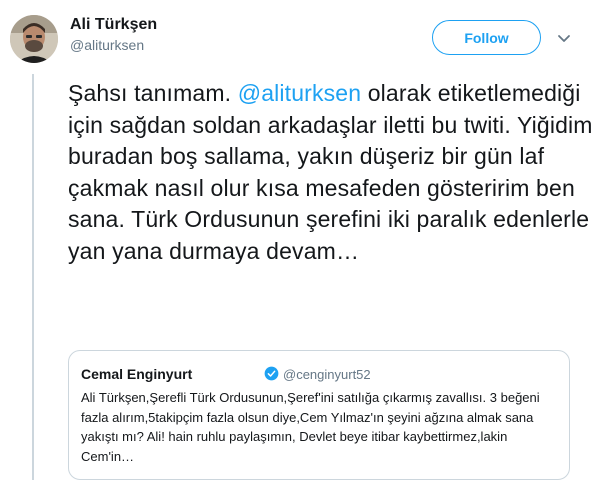 Image resolution: width=605 pixels, height=480 pixels. Describe the element at coordinates (113, 25) in the screenshot. I see `author-name: Ali Türkşen` at that location.